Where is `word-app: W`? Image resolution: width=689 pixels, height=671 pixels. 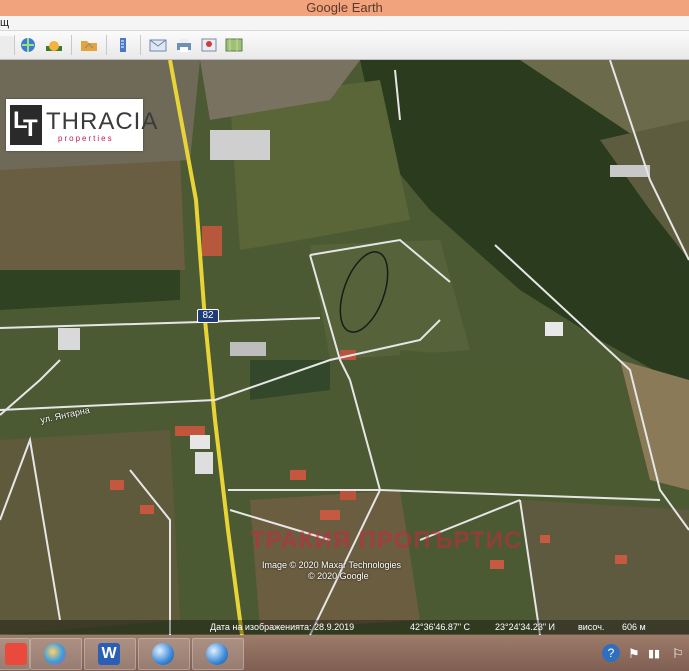 word-app: W is located at coordinates (110, 654).